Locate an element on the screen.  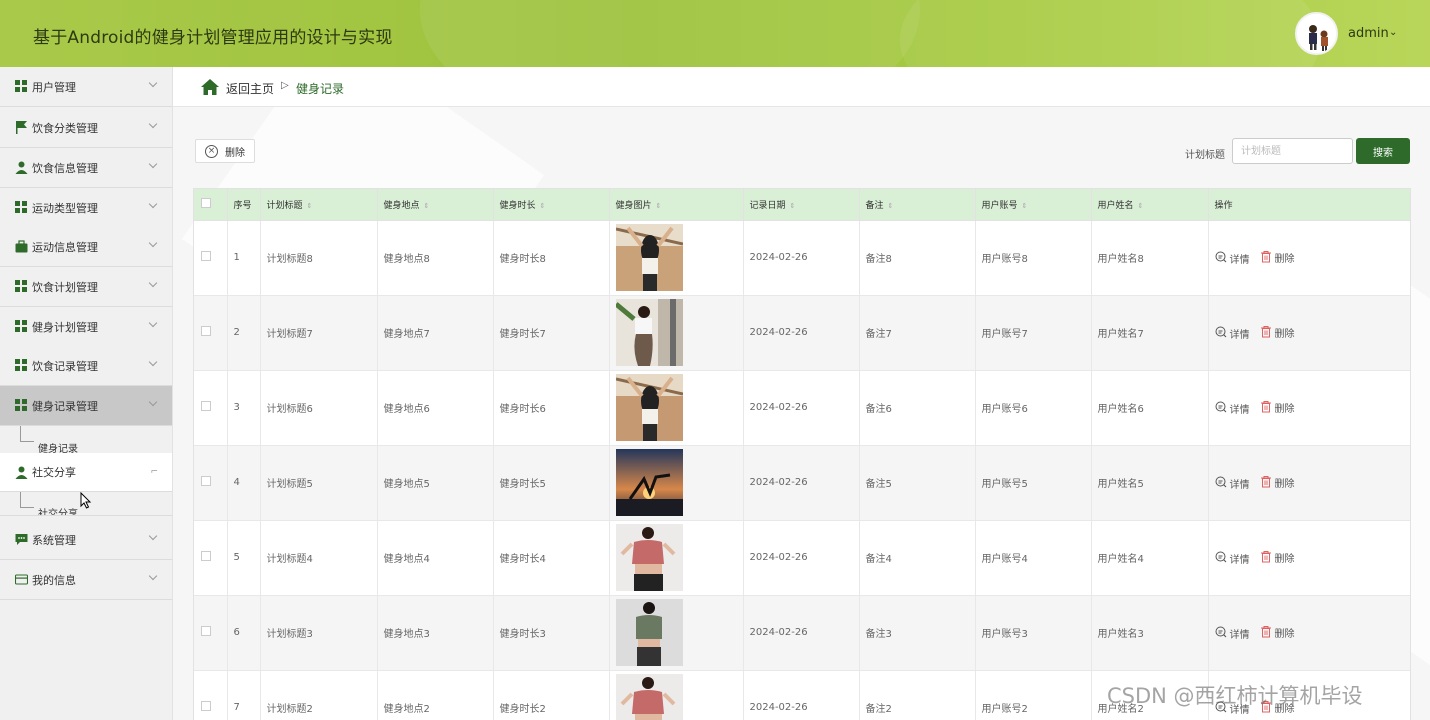
home-icon is located at coordinates (210, 87).